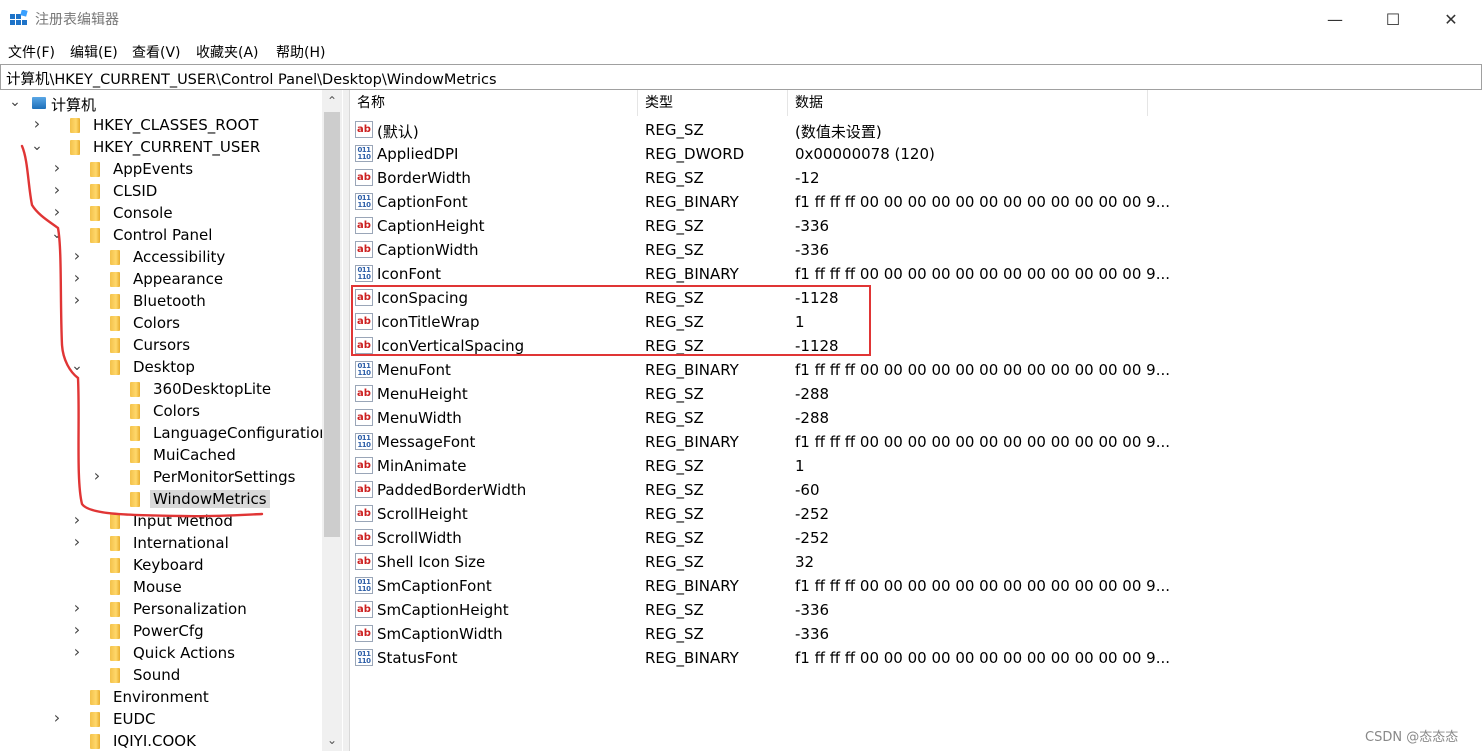  I want to click on tree-node-label: MuiCached, so click(194, 455).